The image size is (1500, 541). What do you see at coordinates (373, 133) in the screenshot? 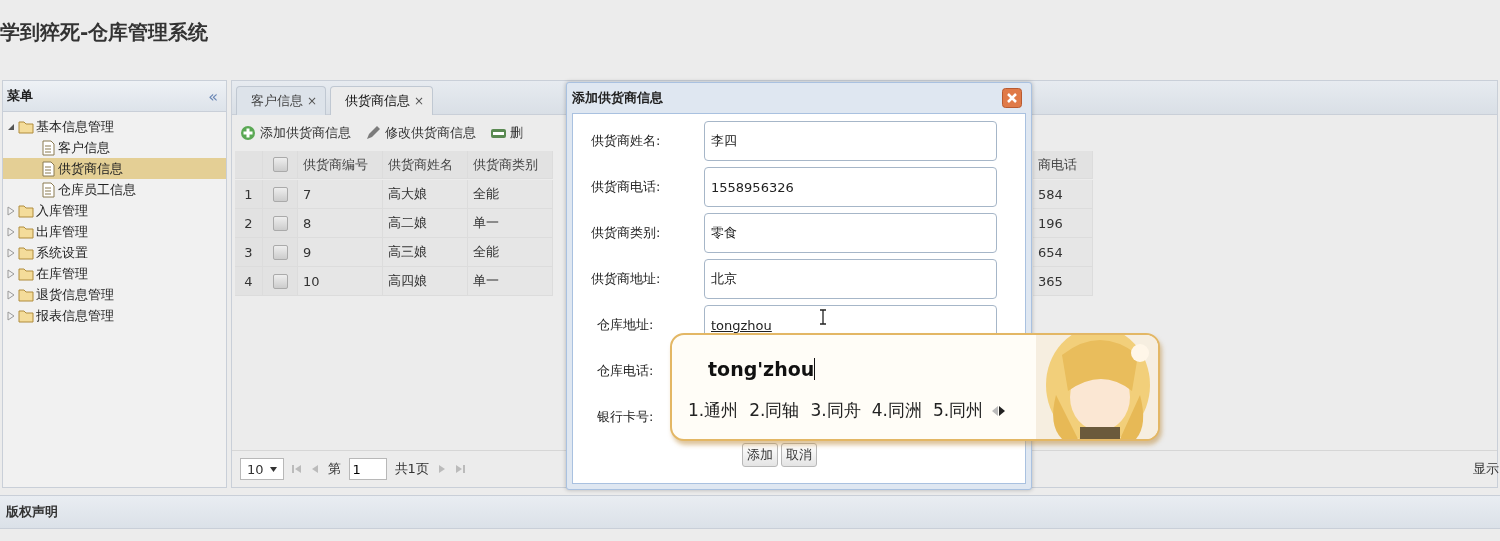
I see `pencil-icon` at bounding box center [373, 133].